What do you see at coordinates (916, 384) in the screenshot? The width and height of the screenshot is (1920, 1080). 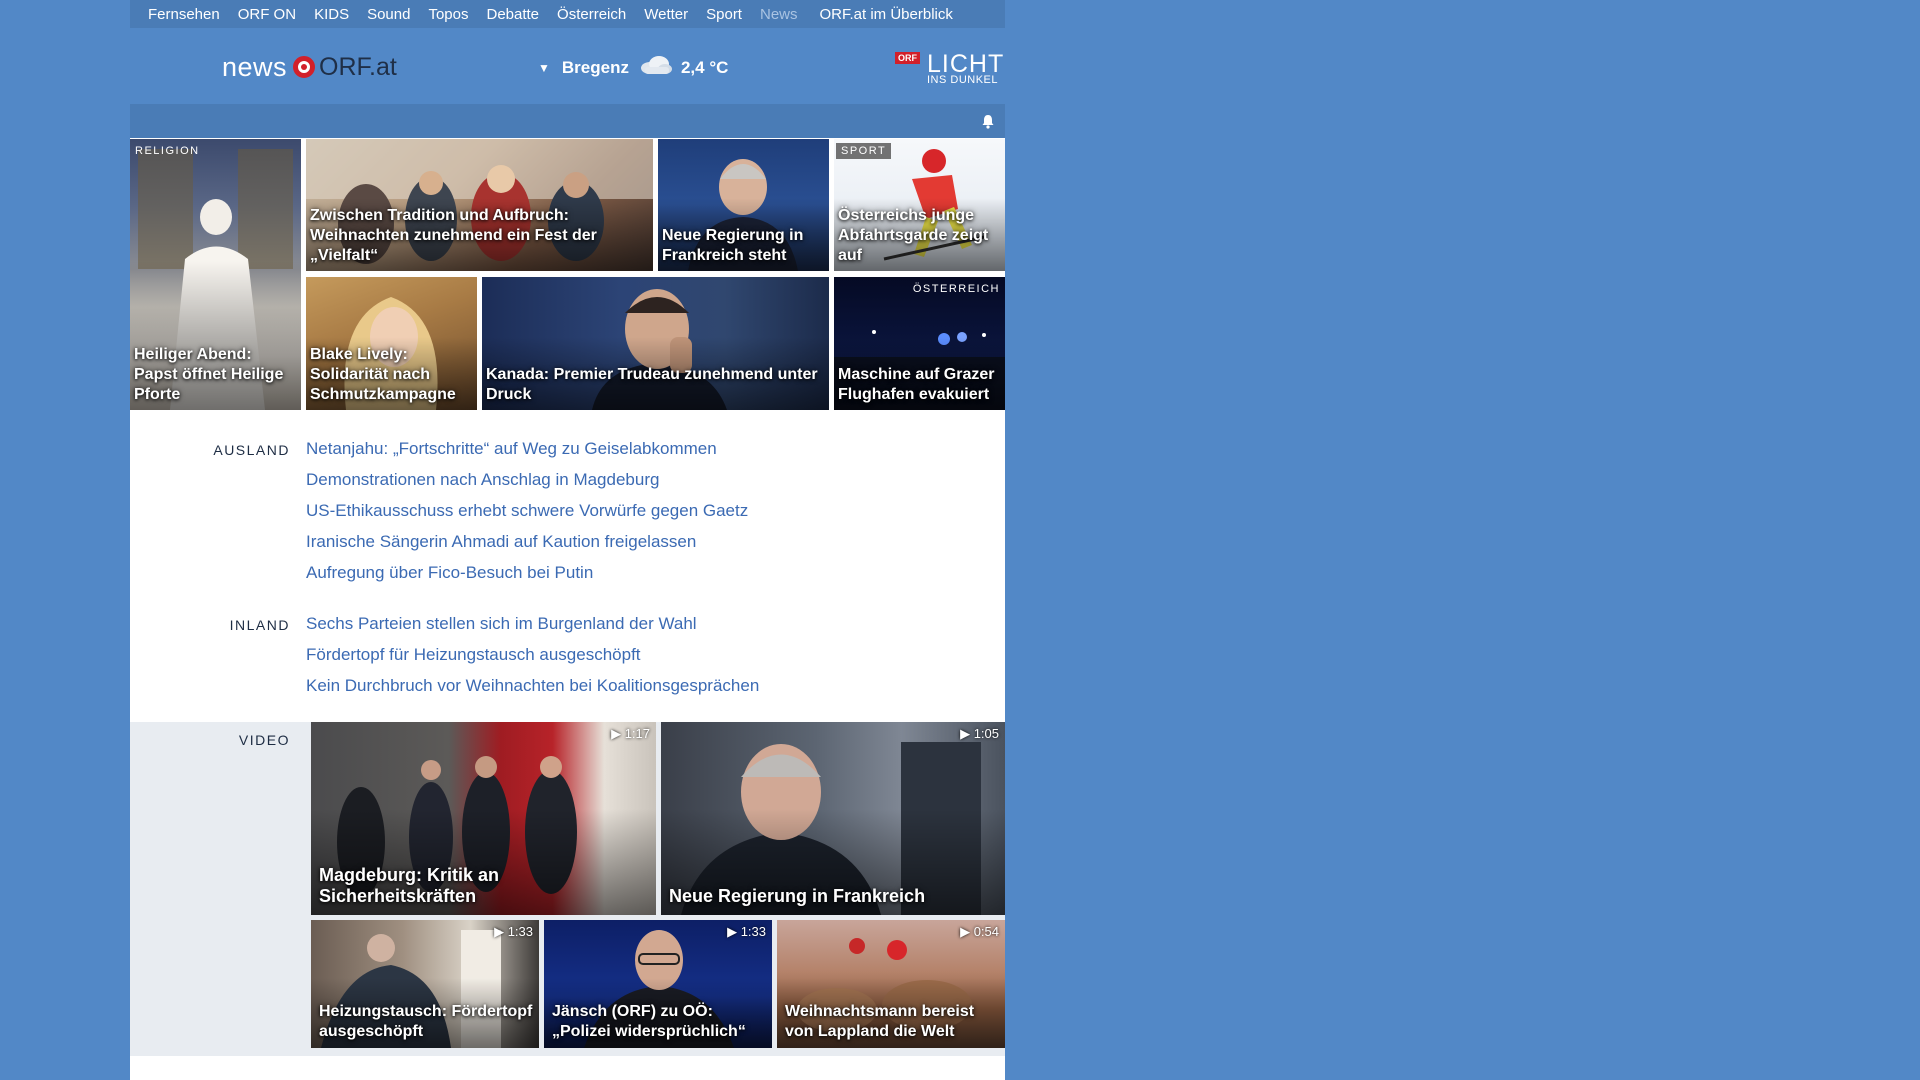 I see `tile-caption: Maschine auf Grazer Flughafen evakuiert` at bounding box center [916, 384].